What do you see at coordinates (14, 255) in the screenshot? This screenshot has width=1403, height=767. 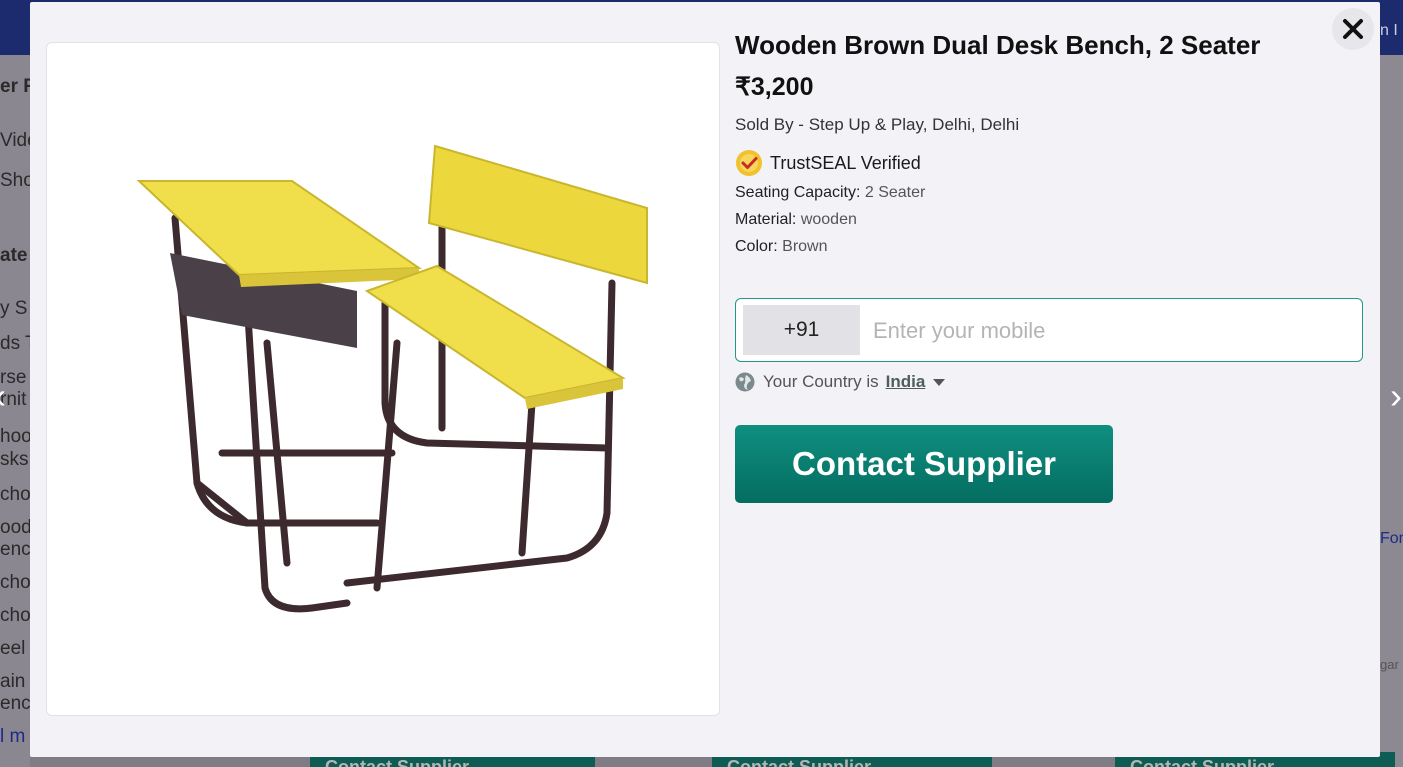 I see `bg-text: ate` at bounding box center [14, 255].